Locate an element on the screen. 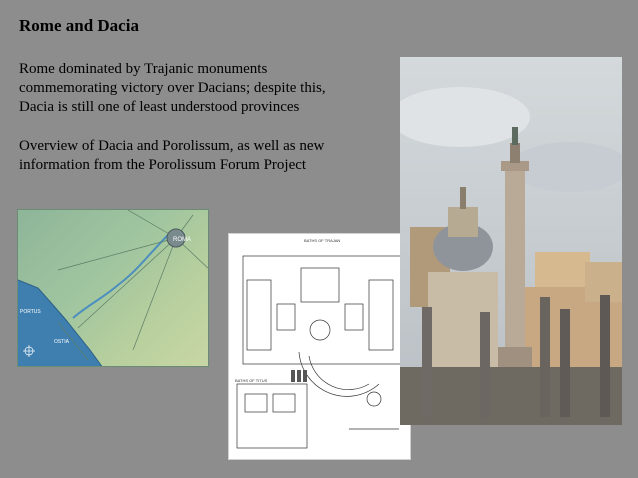  plan-caption-left: BATHS OF TITUS is located at coordinates (251, 380).